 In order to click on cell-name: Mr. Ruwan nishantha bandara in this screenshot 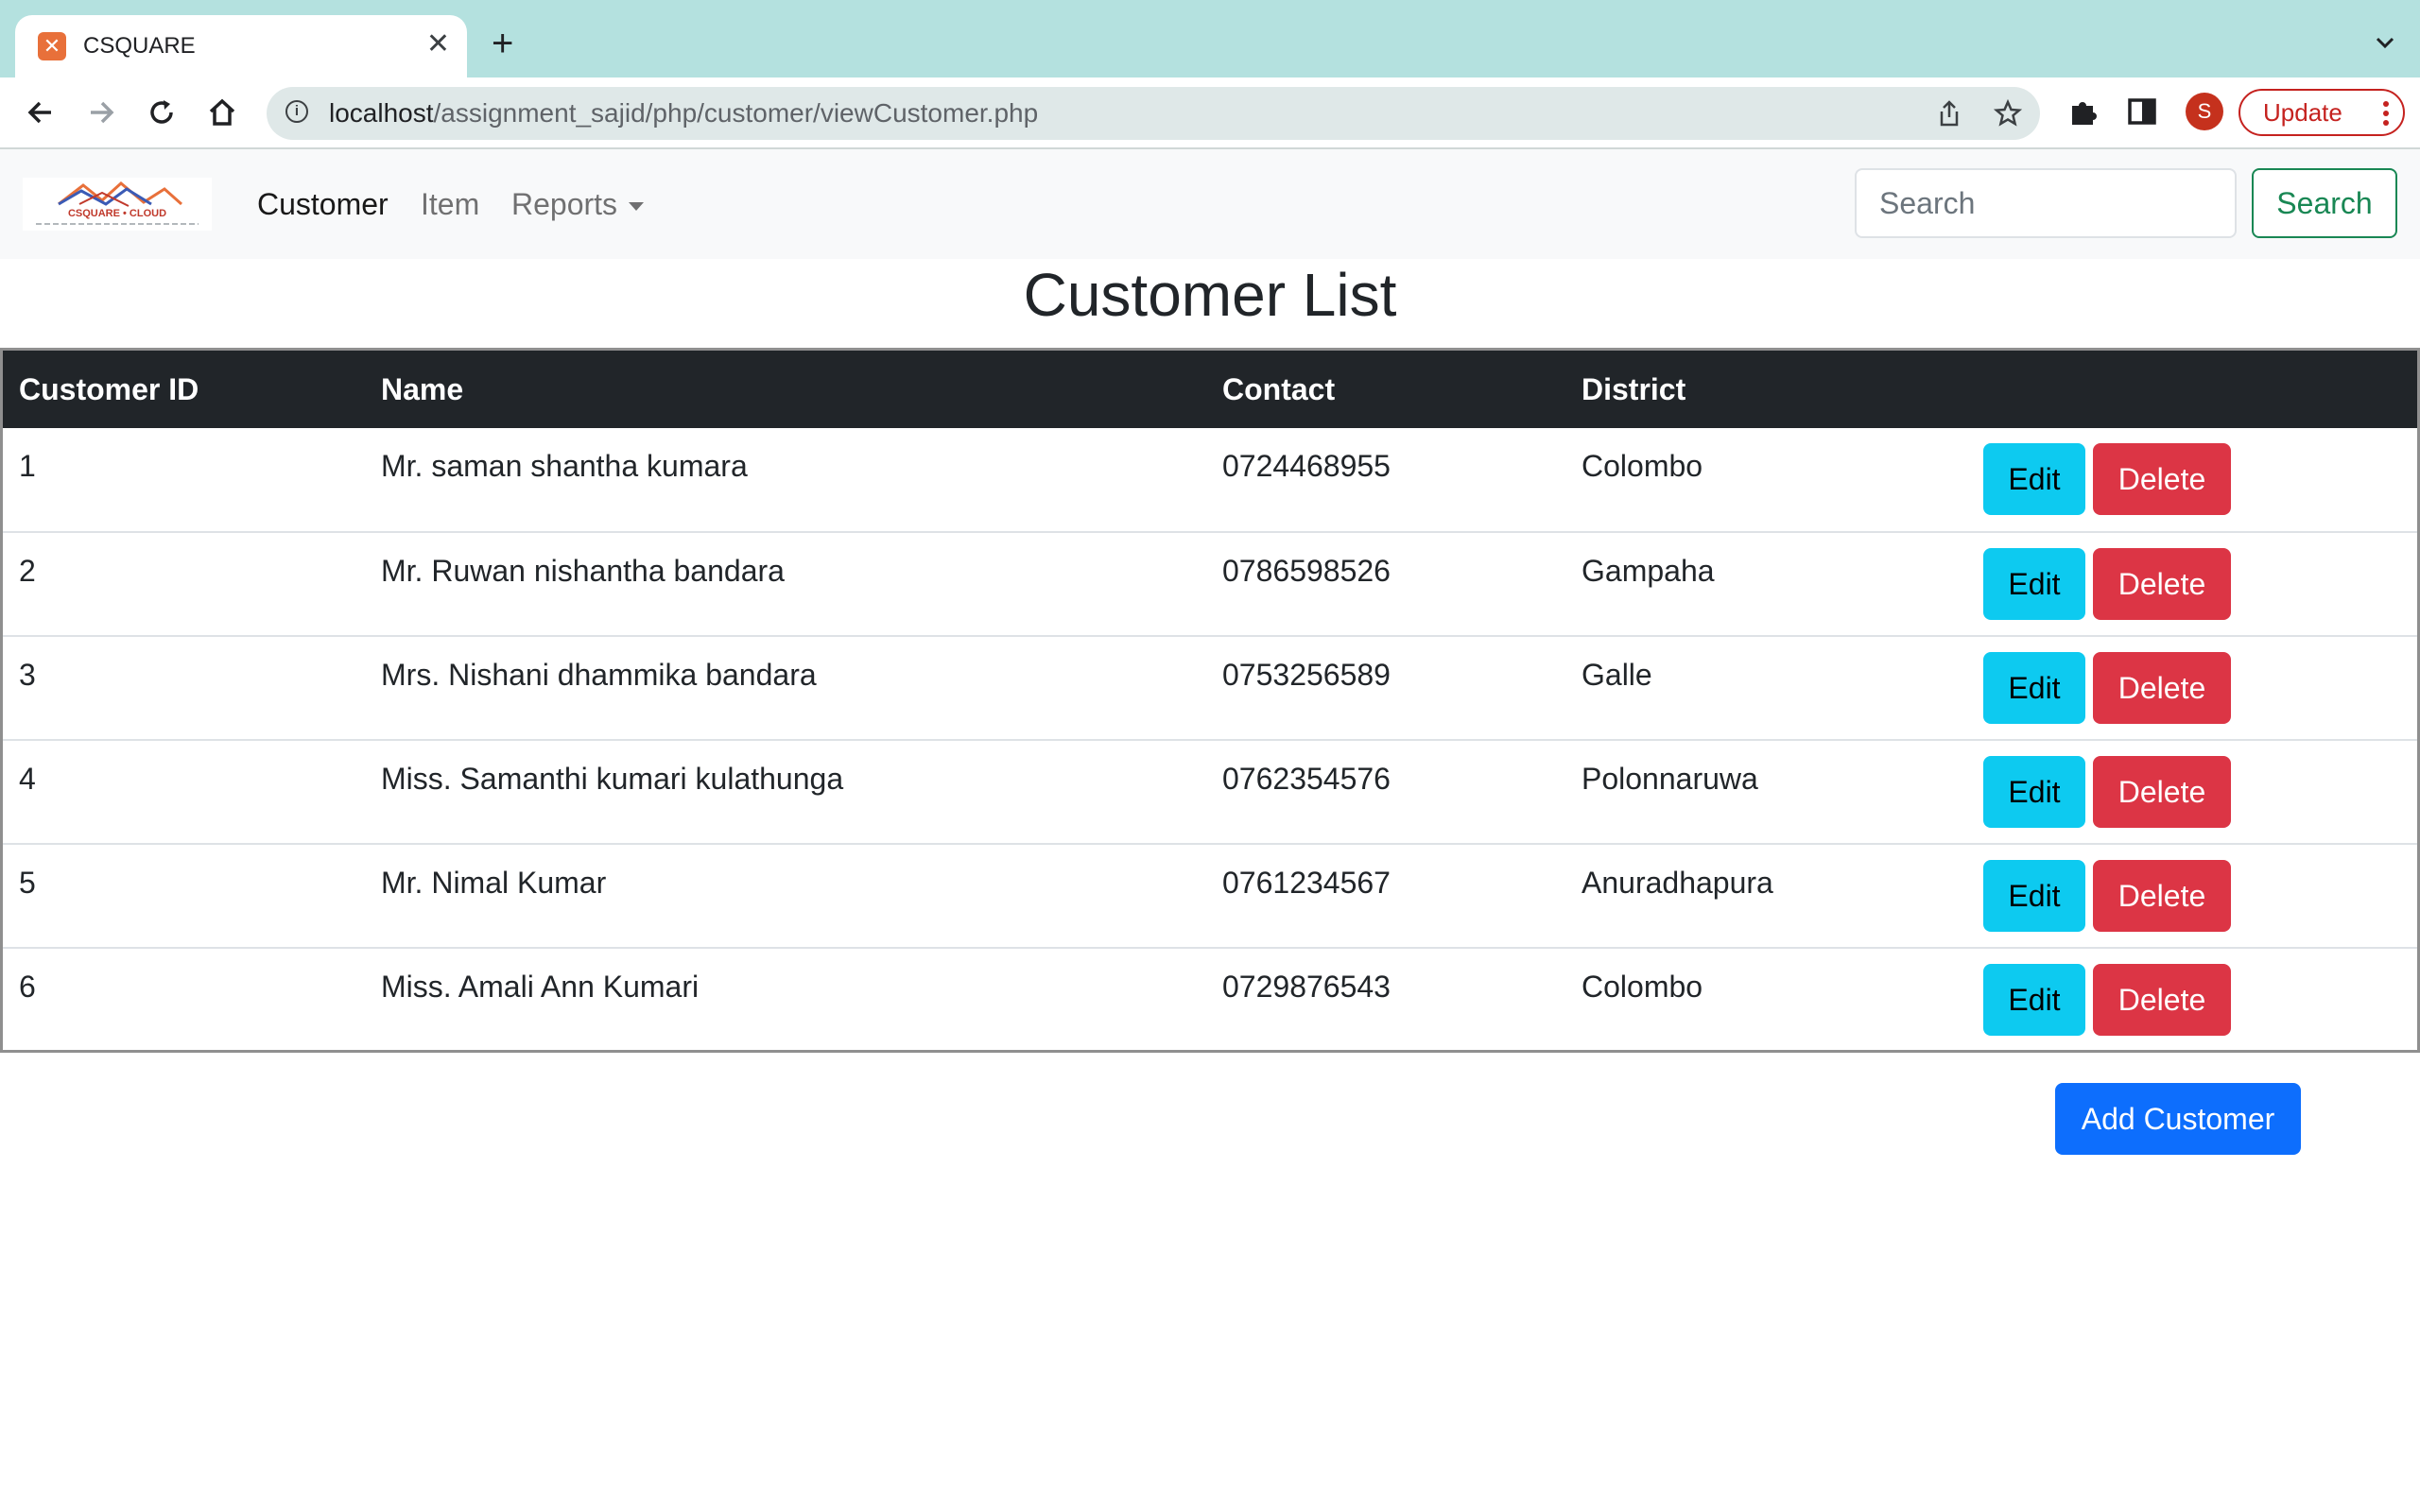, I will do `click(583, 571)`.